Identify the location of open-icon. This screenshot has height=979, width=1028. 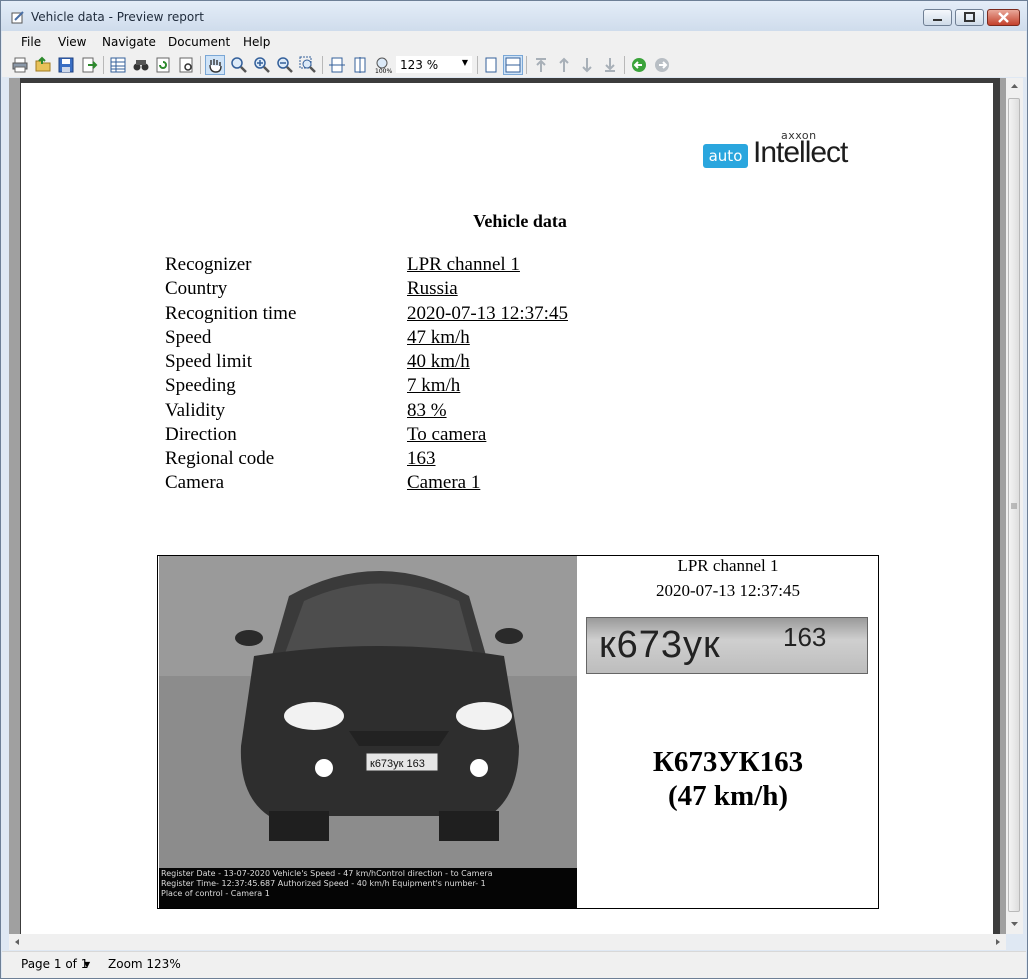
(43, 65).